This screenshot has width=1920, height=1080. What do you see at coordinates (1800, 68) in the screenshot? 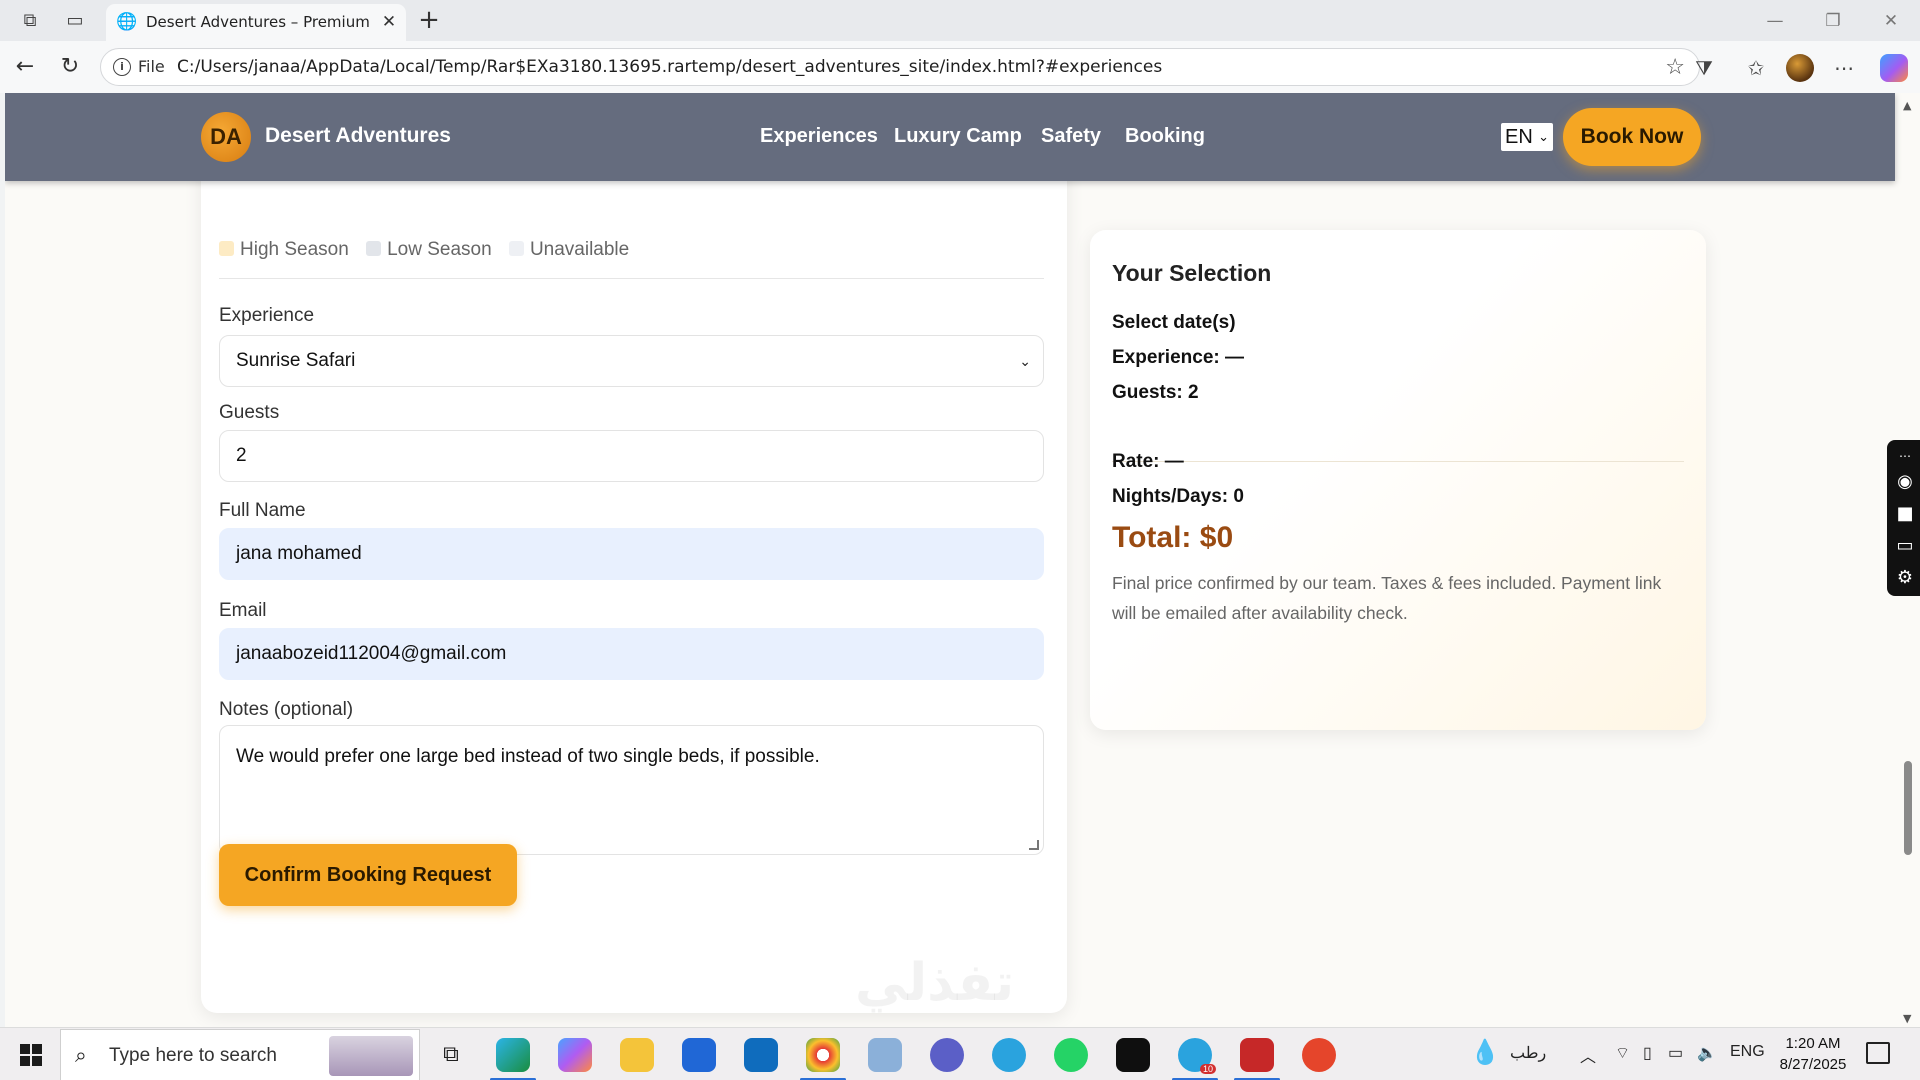
I see `profile-avatar` at bounding box center [1800, 68].